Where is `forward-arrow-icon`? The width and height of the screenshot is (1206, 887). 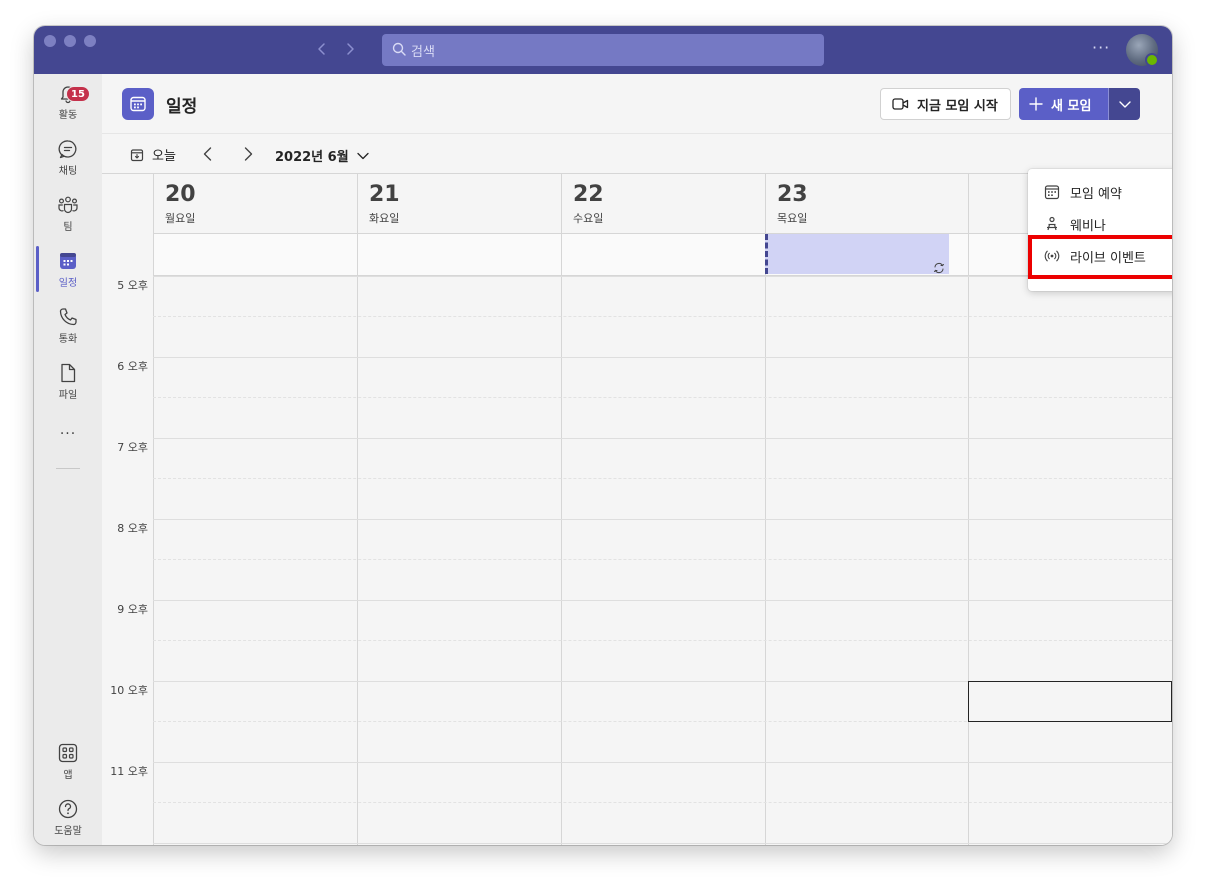
forward-arrow-icon is located at coordinates (350, 49).